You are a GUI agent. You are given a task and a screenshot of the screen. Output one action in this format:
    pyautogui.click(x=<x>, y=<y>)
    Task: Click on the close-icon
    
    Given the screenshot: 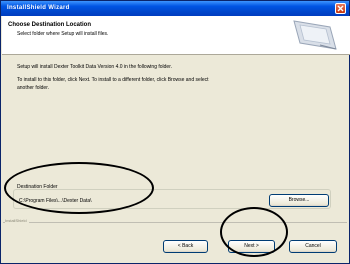 What is the action you would take?
    pyautogui.click(x=340, y=8)
    